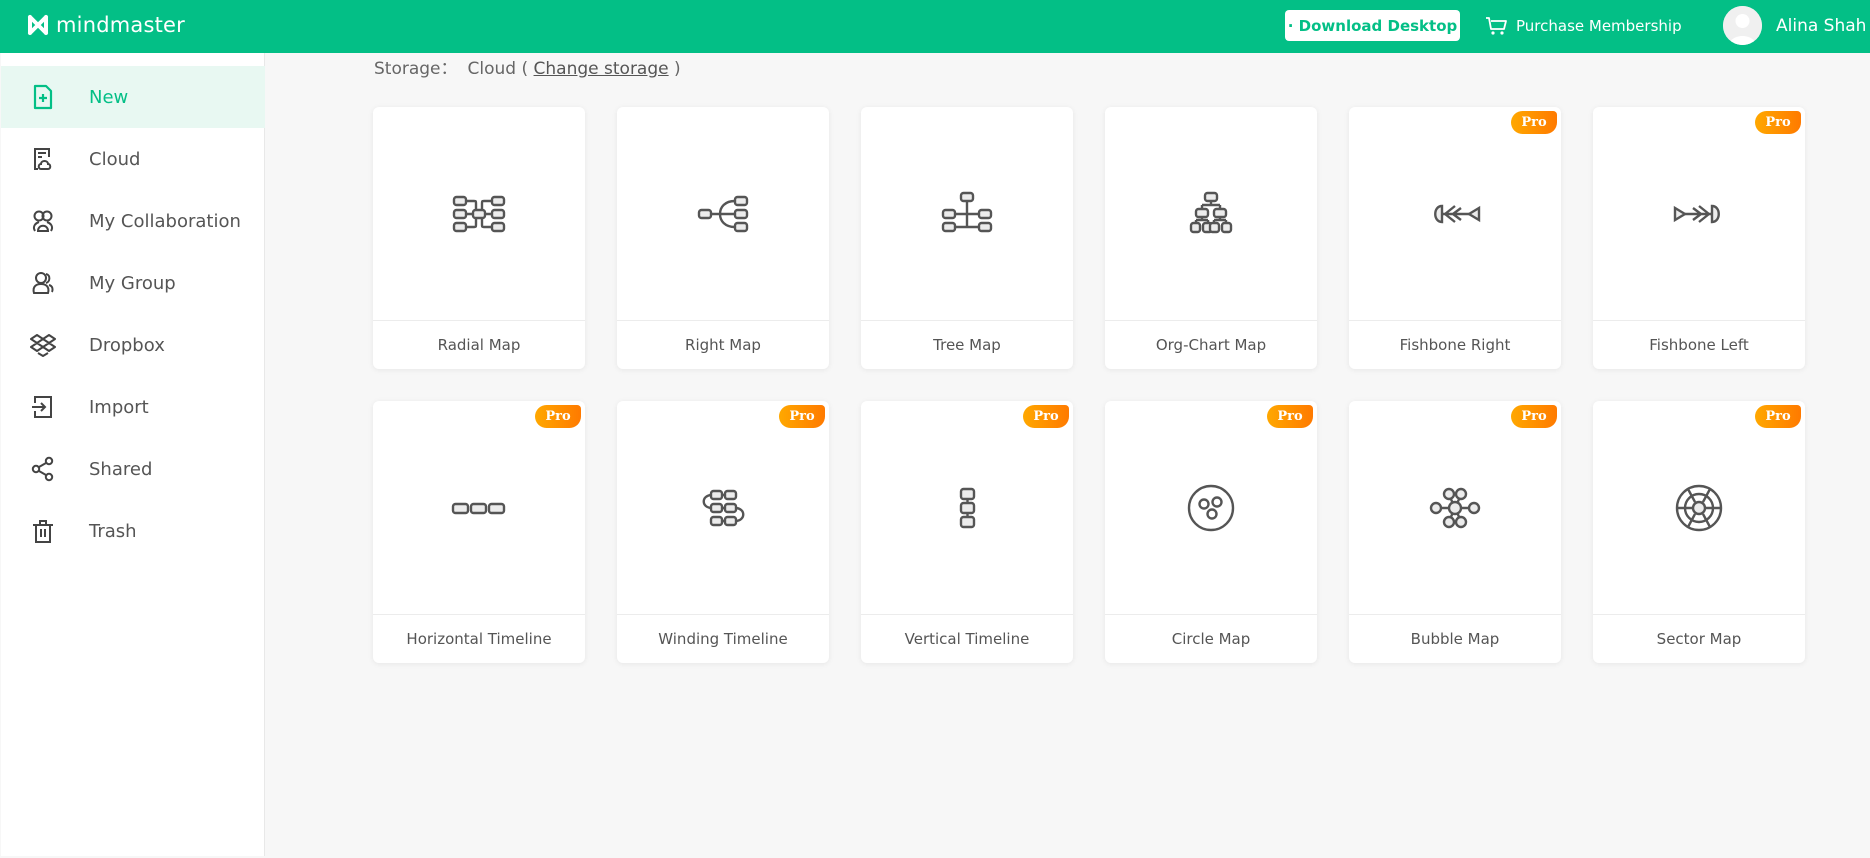 The width and height of the screenshot is (1870, 858). I want to click on avatar, so click(1742, 25).